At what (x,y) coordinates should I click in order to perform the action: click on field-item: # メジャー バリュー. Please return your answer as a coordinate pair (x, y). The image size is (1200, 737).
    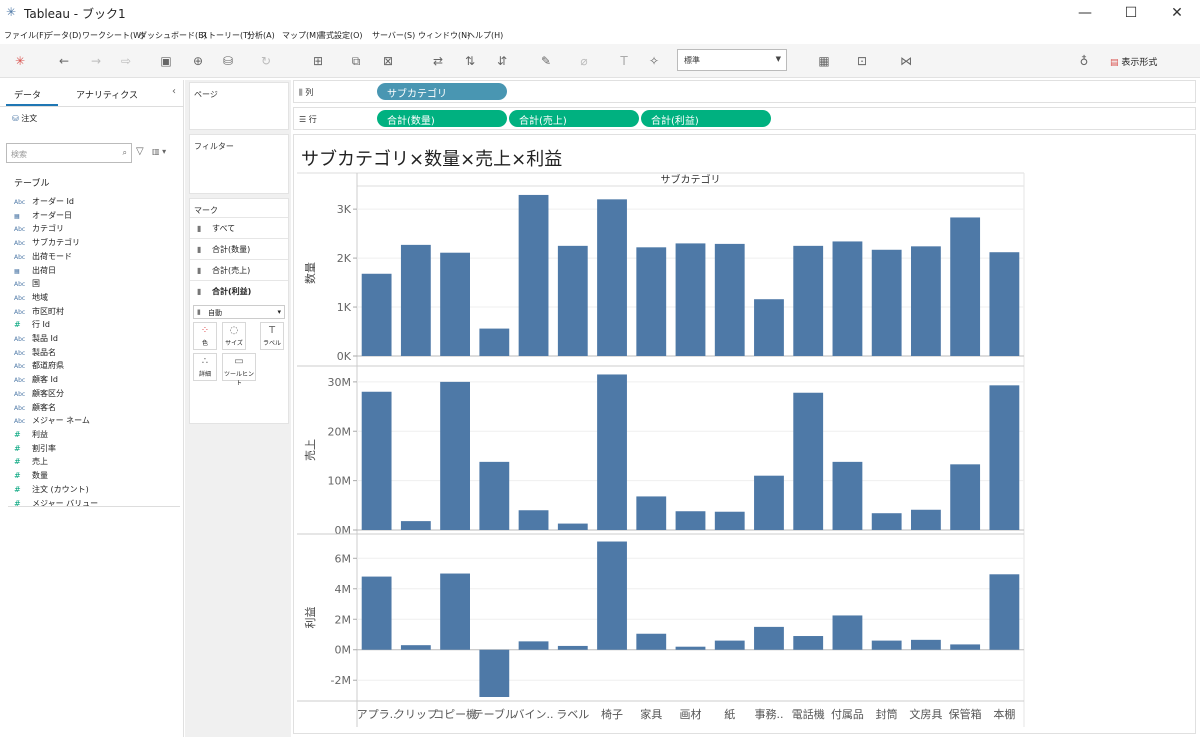
    Looking at the image, I should click on (56, 504).